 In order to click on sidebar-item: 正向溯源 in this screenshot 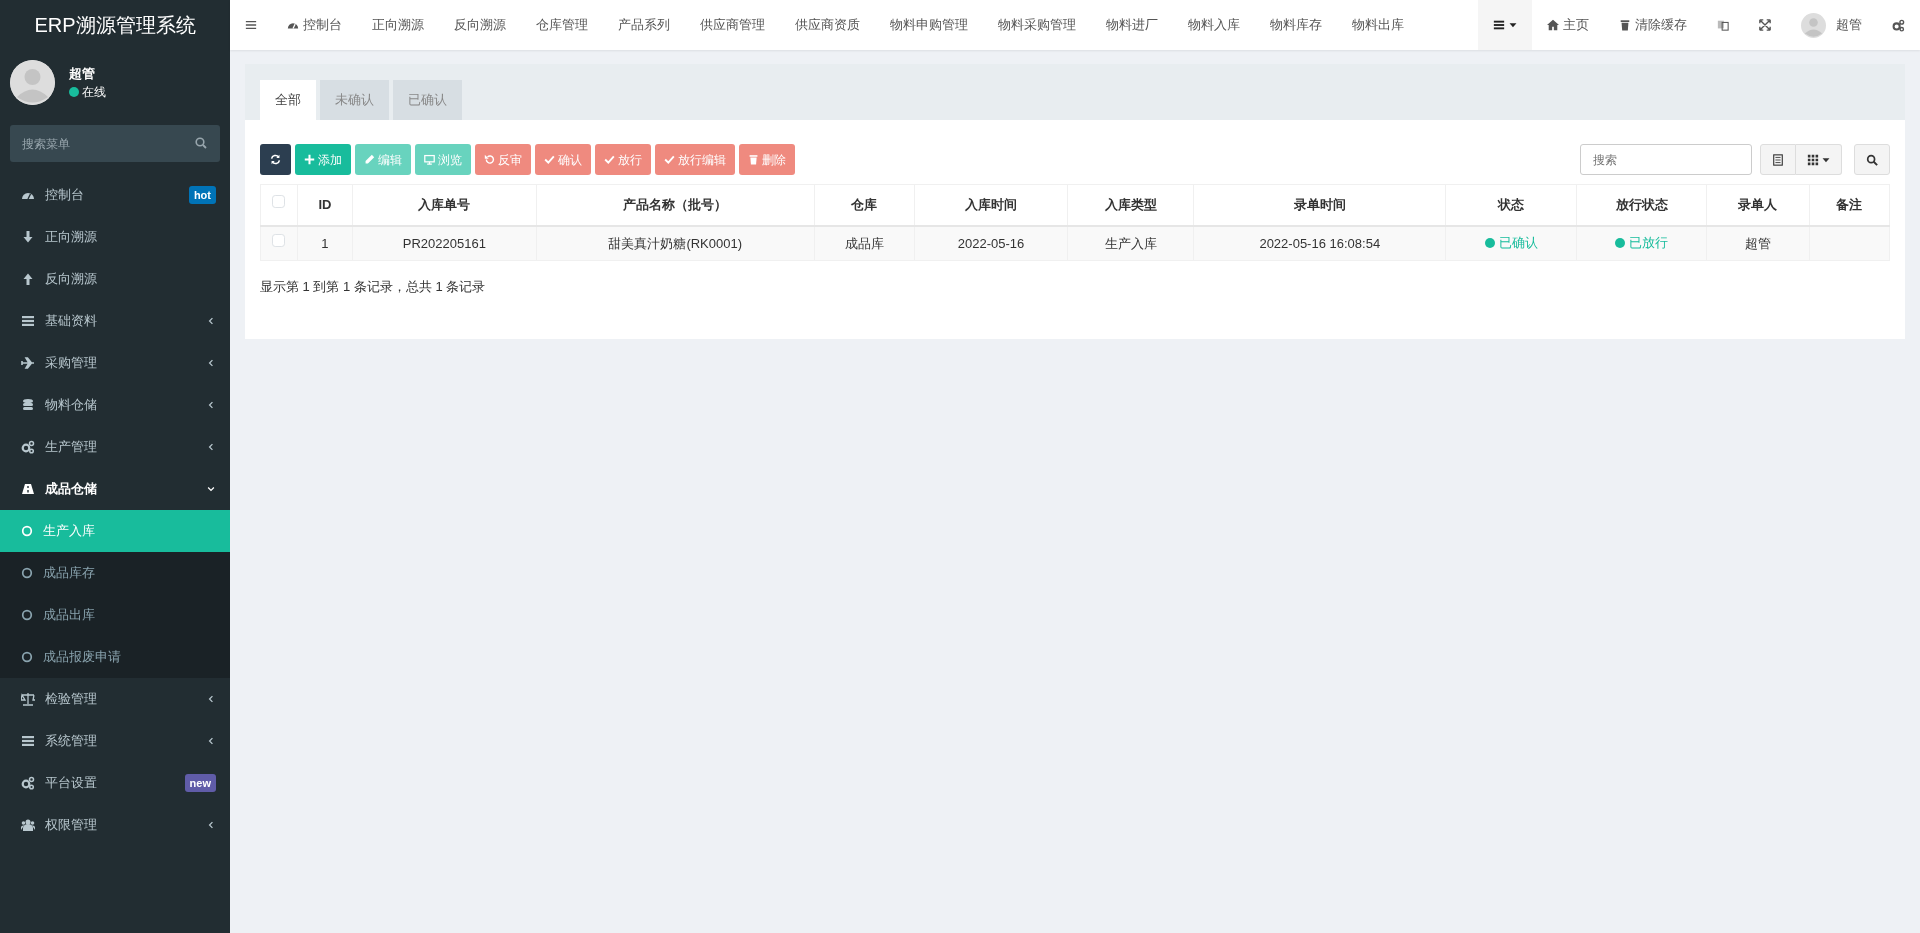, I will do `click(115, 237)`.